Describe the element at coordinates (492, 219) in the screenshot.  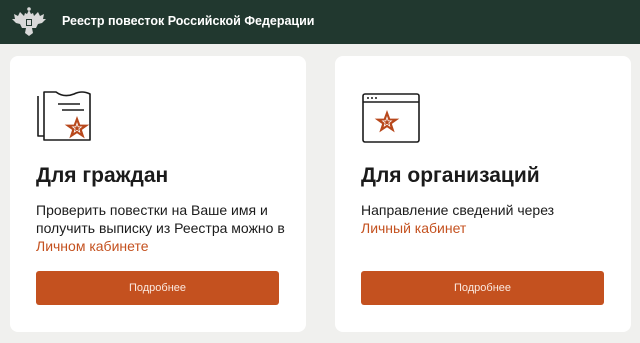
I see `organizations-description: Направление сведений через Личный кабинет` at that location.